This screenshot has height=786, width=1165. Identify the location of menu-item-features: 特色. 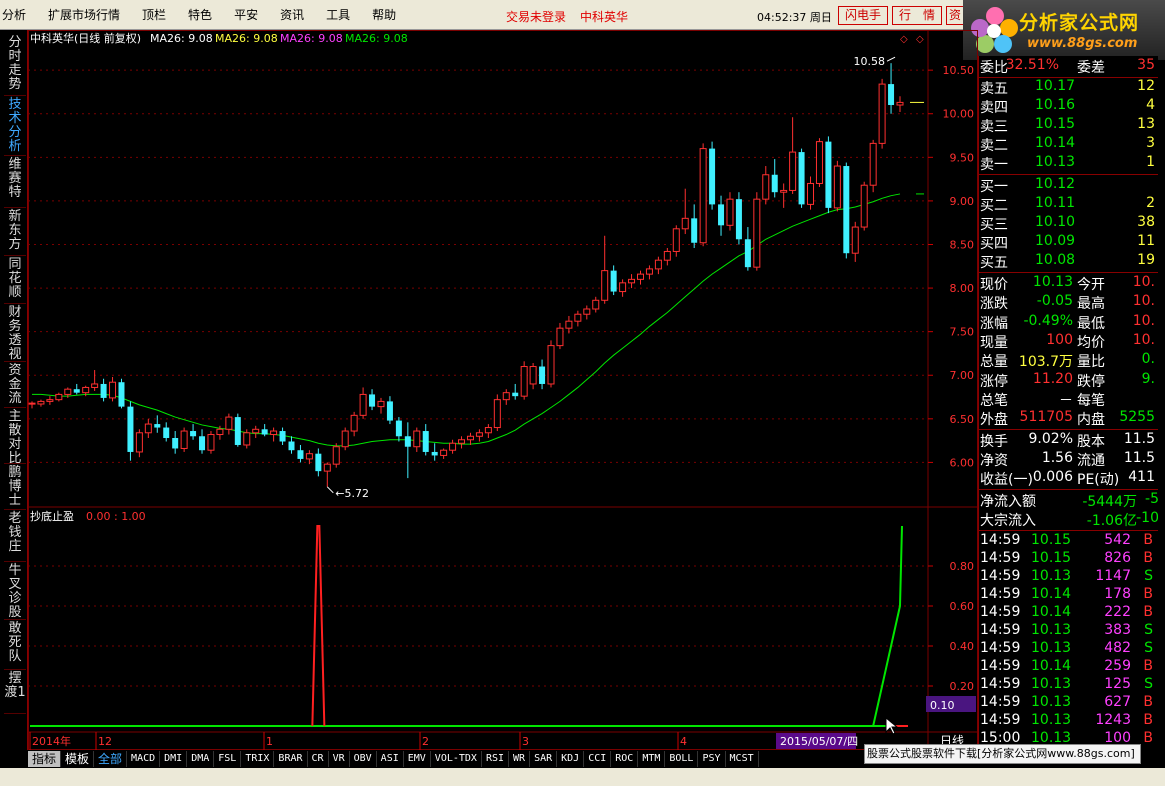
(200, 14).